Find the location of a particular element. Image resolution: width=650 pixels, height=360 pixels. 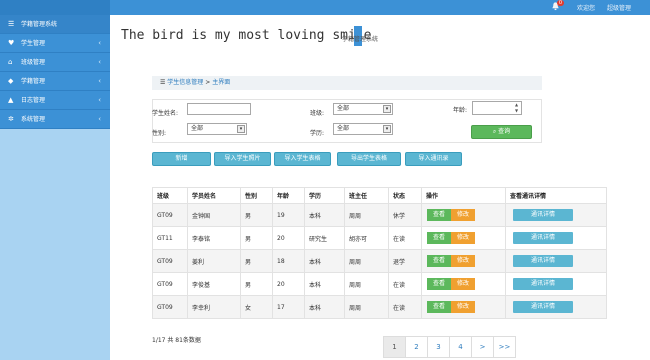

page-4-button: 4 is located at coordinates (460, 347).